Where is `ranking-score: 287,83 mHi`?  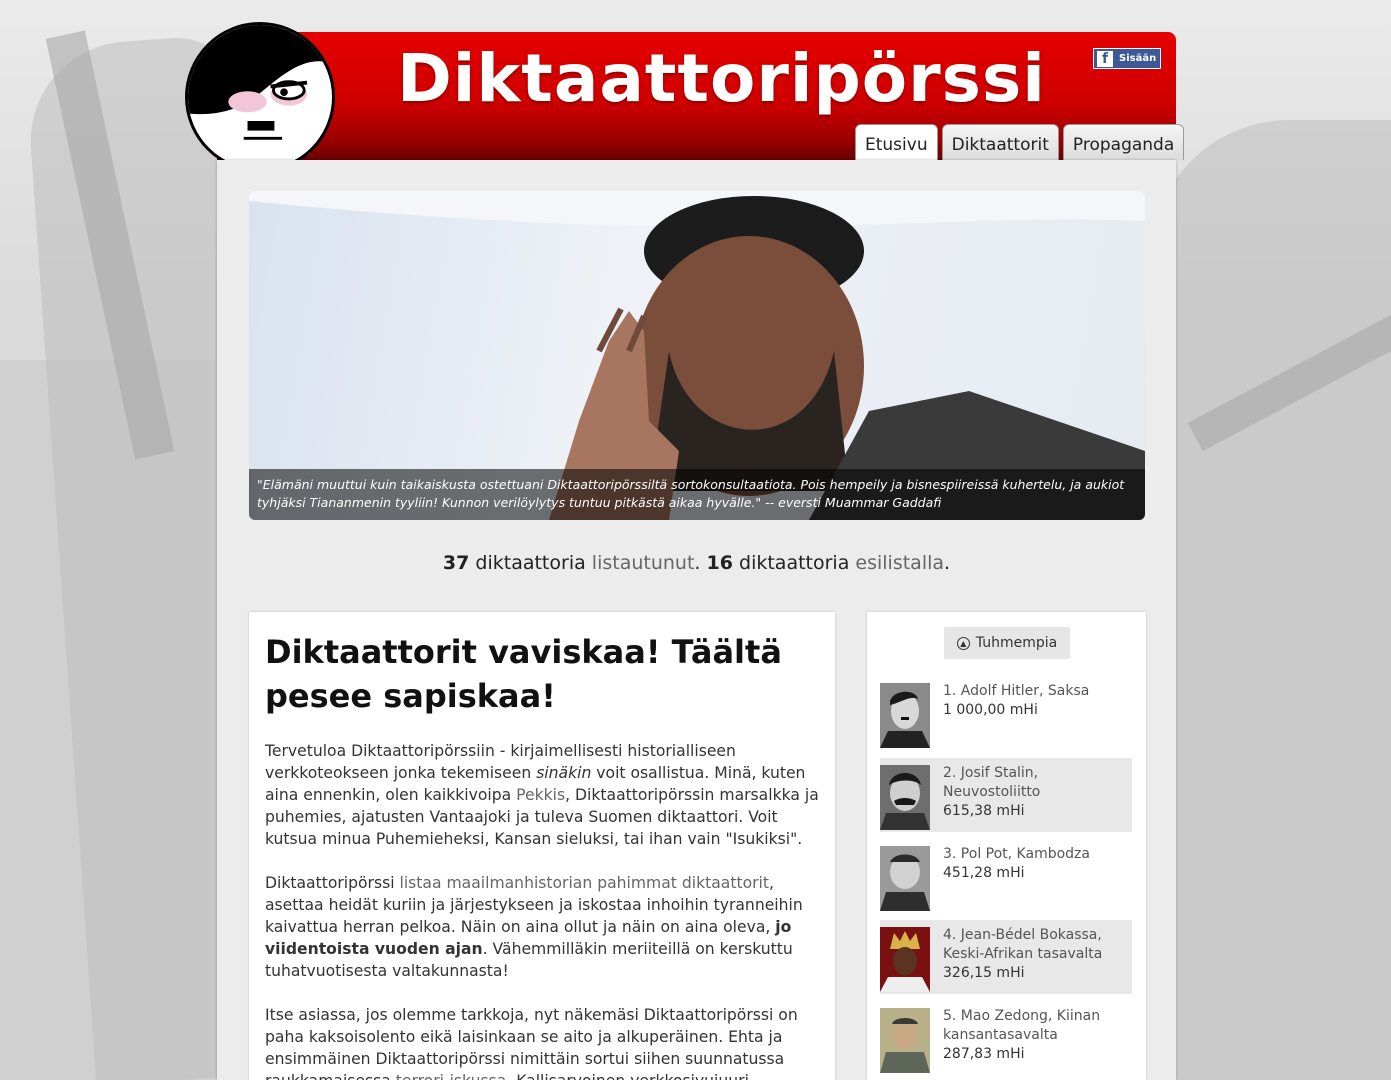 ranking-score: 287,83 mHi is located at coordinates (984, 1054).